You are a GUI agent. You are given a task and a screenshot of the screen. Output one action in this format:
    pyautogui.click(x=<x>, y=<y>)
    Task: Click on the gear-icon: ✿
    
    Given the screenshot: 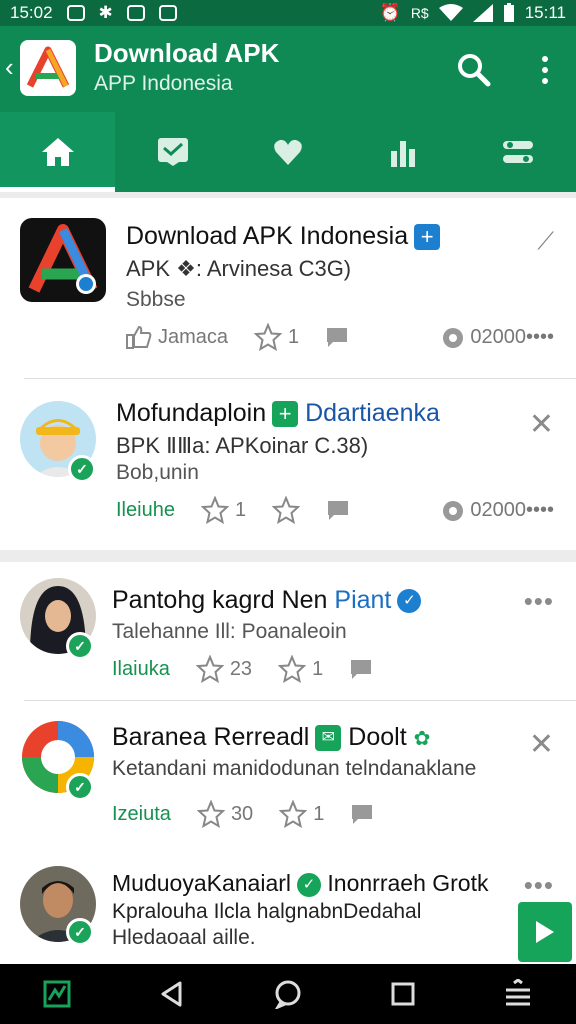 What is the action you would take?
    pyautogui.click(x=422, y=739)
    